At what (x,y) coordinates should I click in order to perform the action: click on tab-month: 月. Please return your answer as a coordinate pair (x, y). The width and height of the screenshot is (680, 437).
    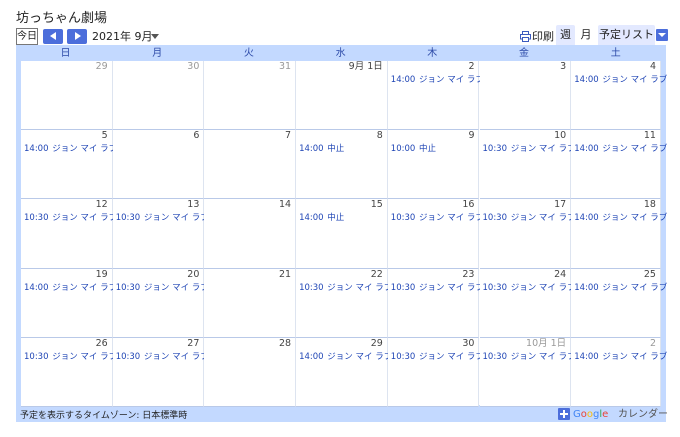
    Looking at the image, I should click on (586, 35).